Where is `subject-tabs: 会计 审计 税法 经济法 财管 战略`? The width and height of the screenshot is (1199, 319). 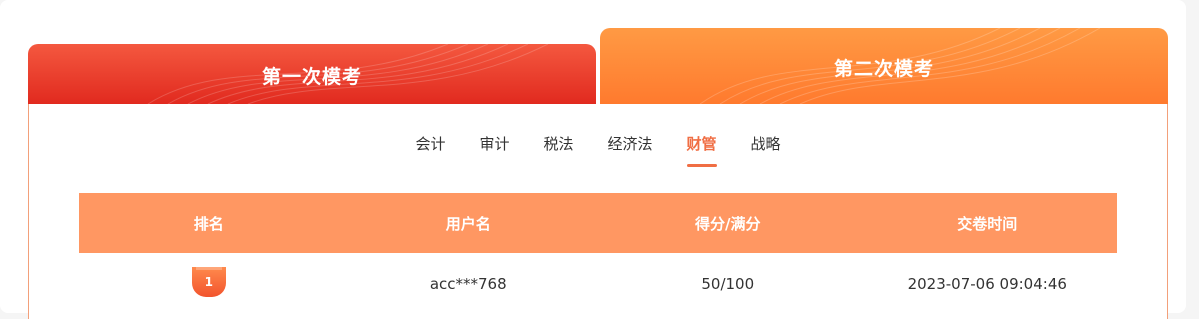
subject-tabs: 会计 审计 税法 经济法 财管 战略 is located at coordinates (598, 151).